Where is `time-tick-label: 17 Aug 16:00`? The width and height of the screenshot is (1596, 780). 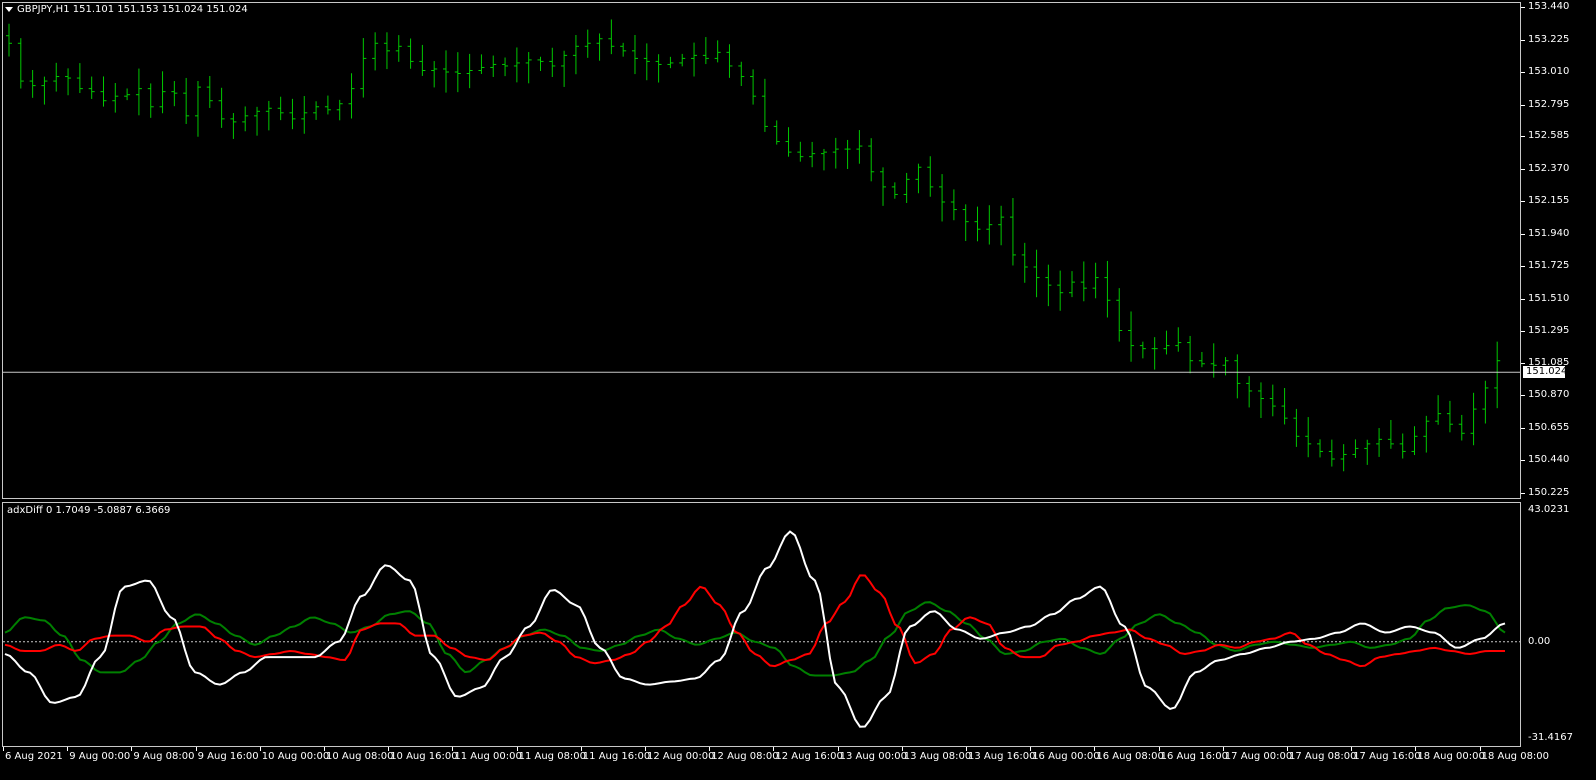 time-tick-label: 17 Aug 16:00 is located at coordinates (1387, 756).